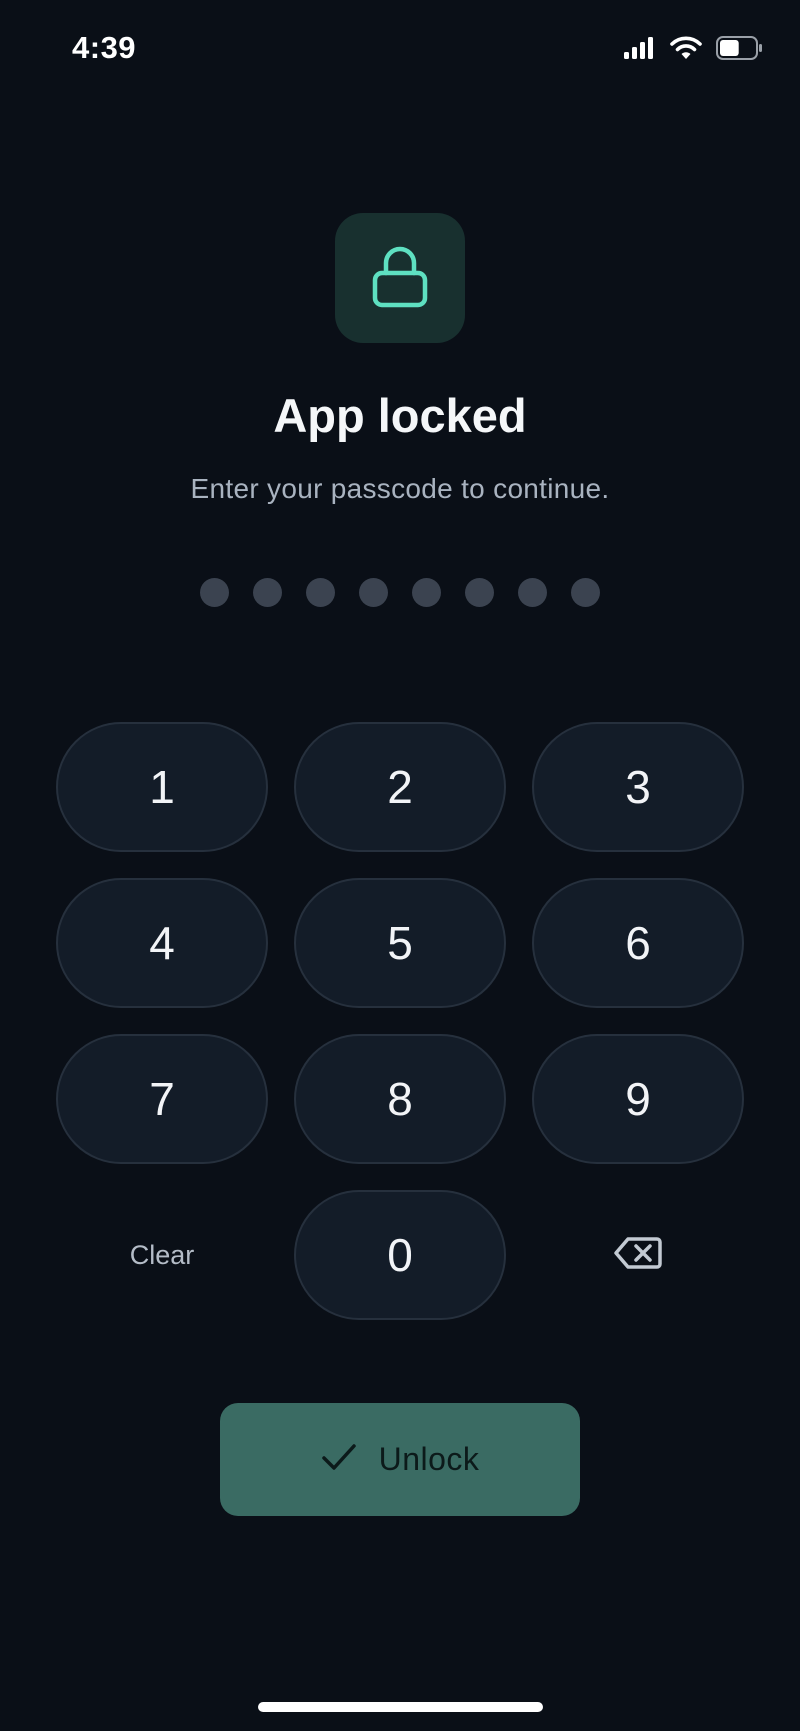 The height and width of the screenshot is (1731, 800). What do you see at coordinates (162, 943) in the screenshot?
I see `key-4: 4` at bounding box center [162, 943].